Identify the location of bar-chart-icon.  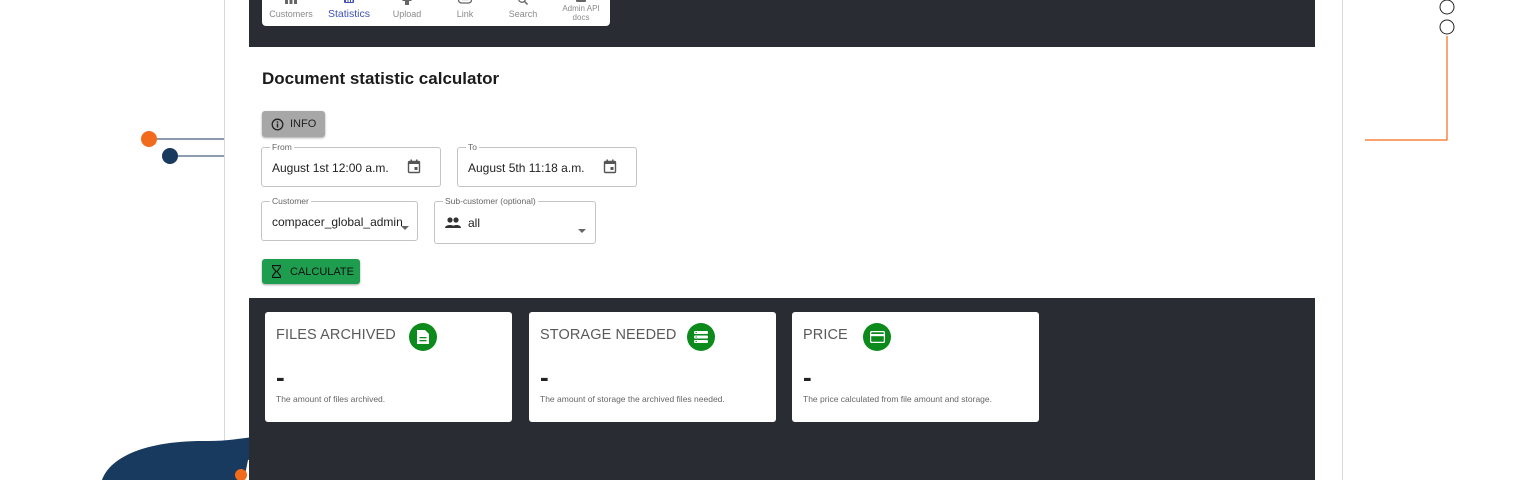
(291, 3).